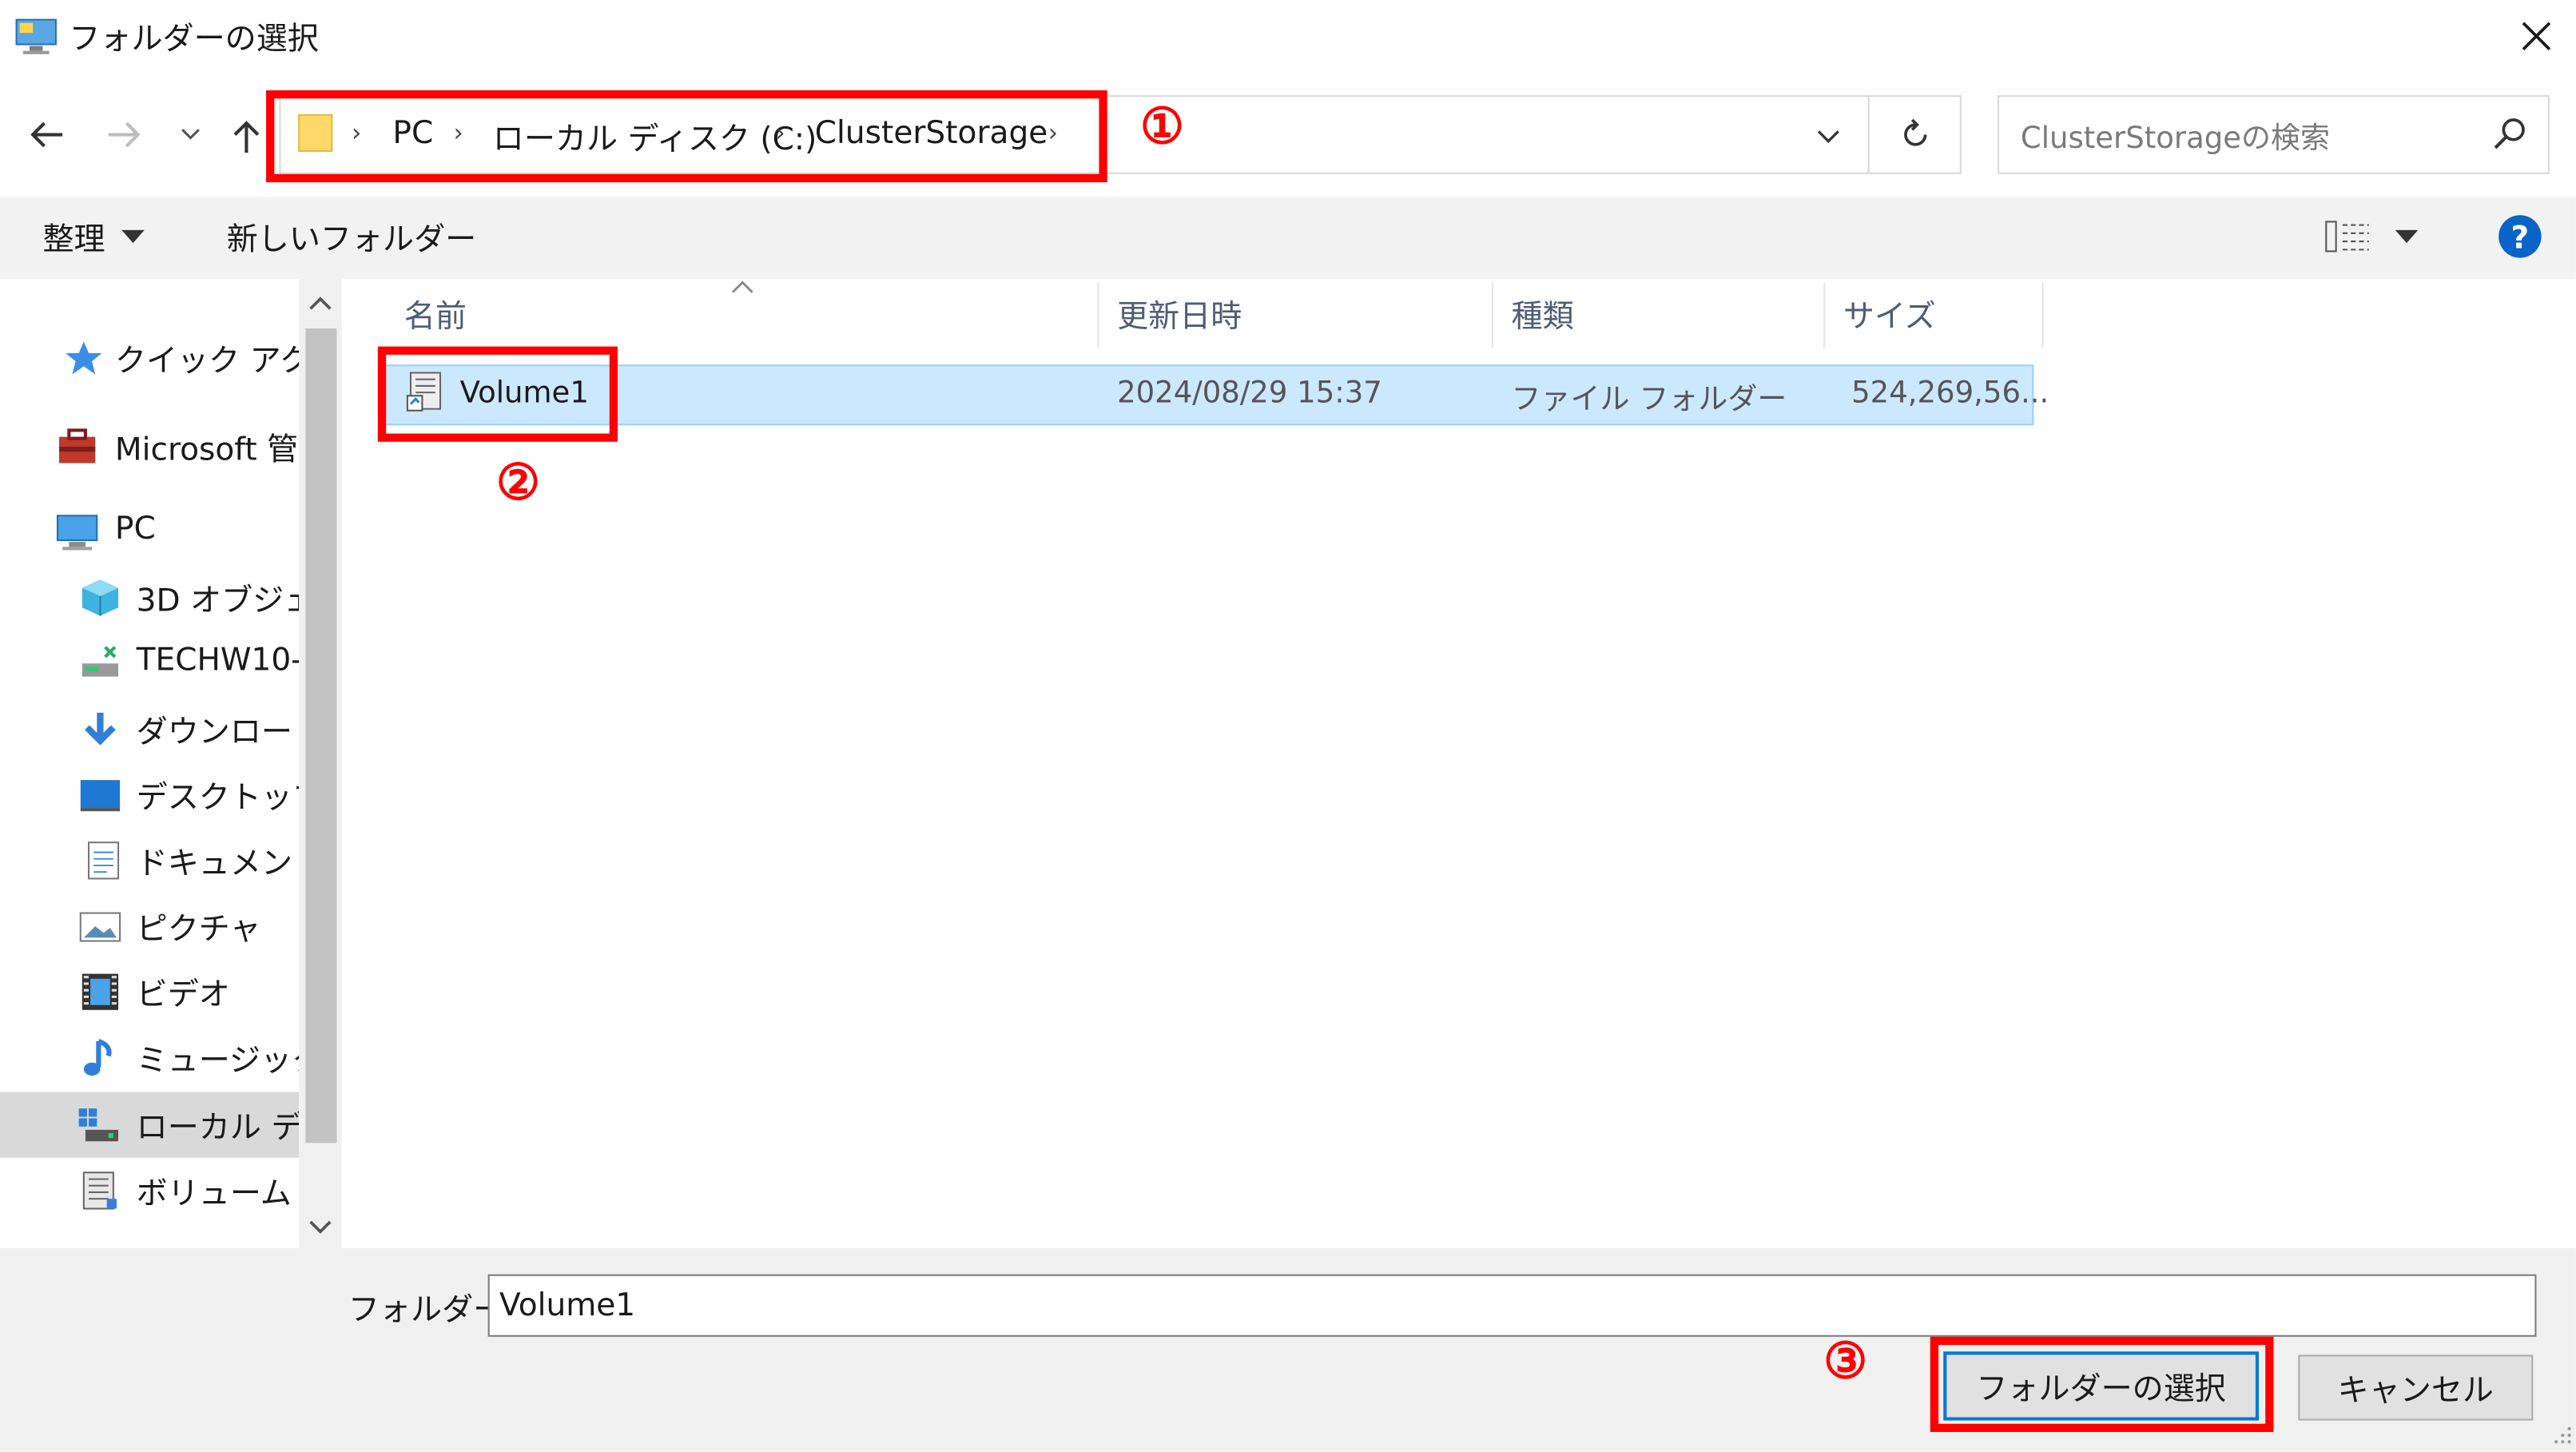 The height and width of the screenshot is (1452, 2576). I want to click on row-type: ファイル フォルダー, so click(1649, 399).